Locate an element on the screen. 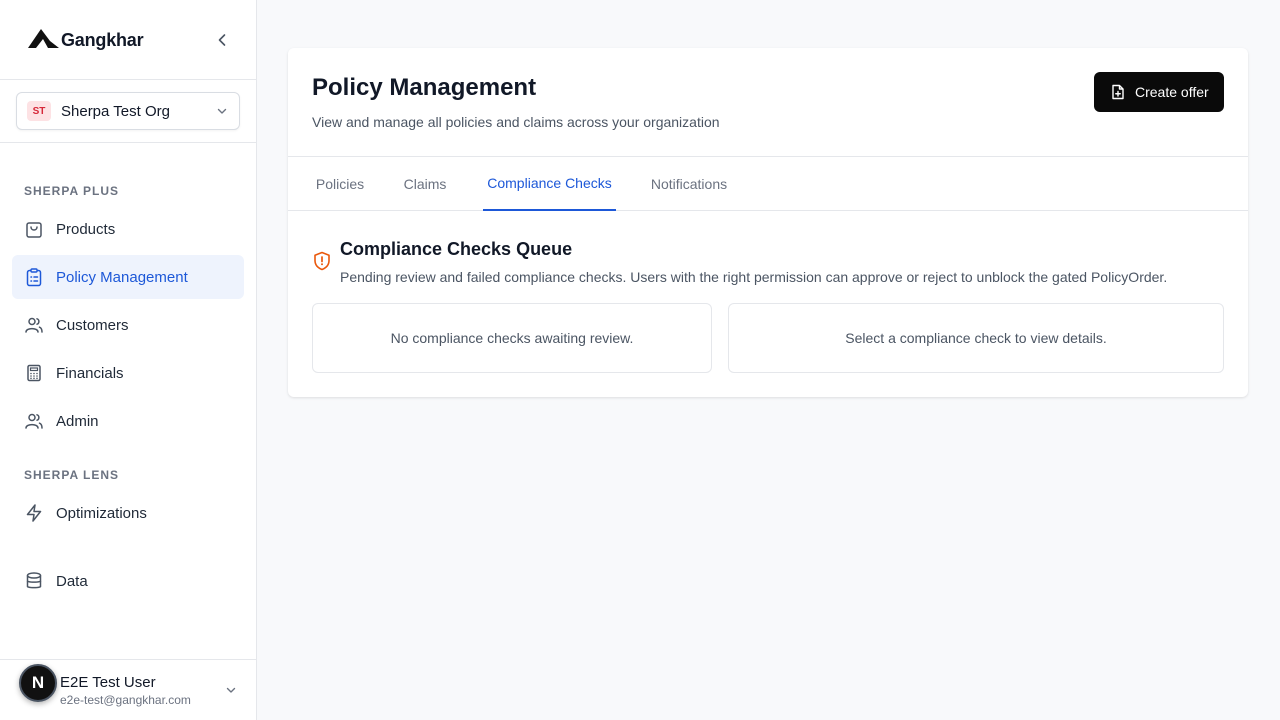 The image size is (1280, 720). org-name: Sherpa Test Org is located at coordinates (115, 111).